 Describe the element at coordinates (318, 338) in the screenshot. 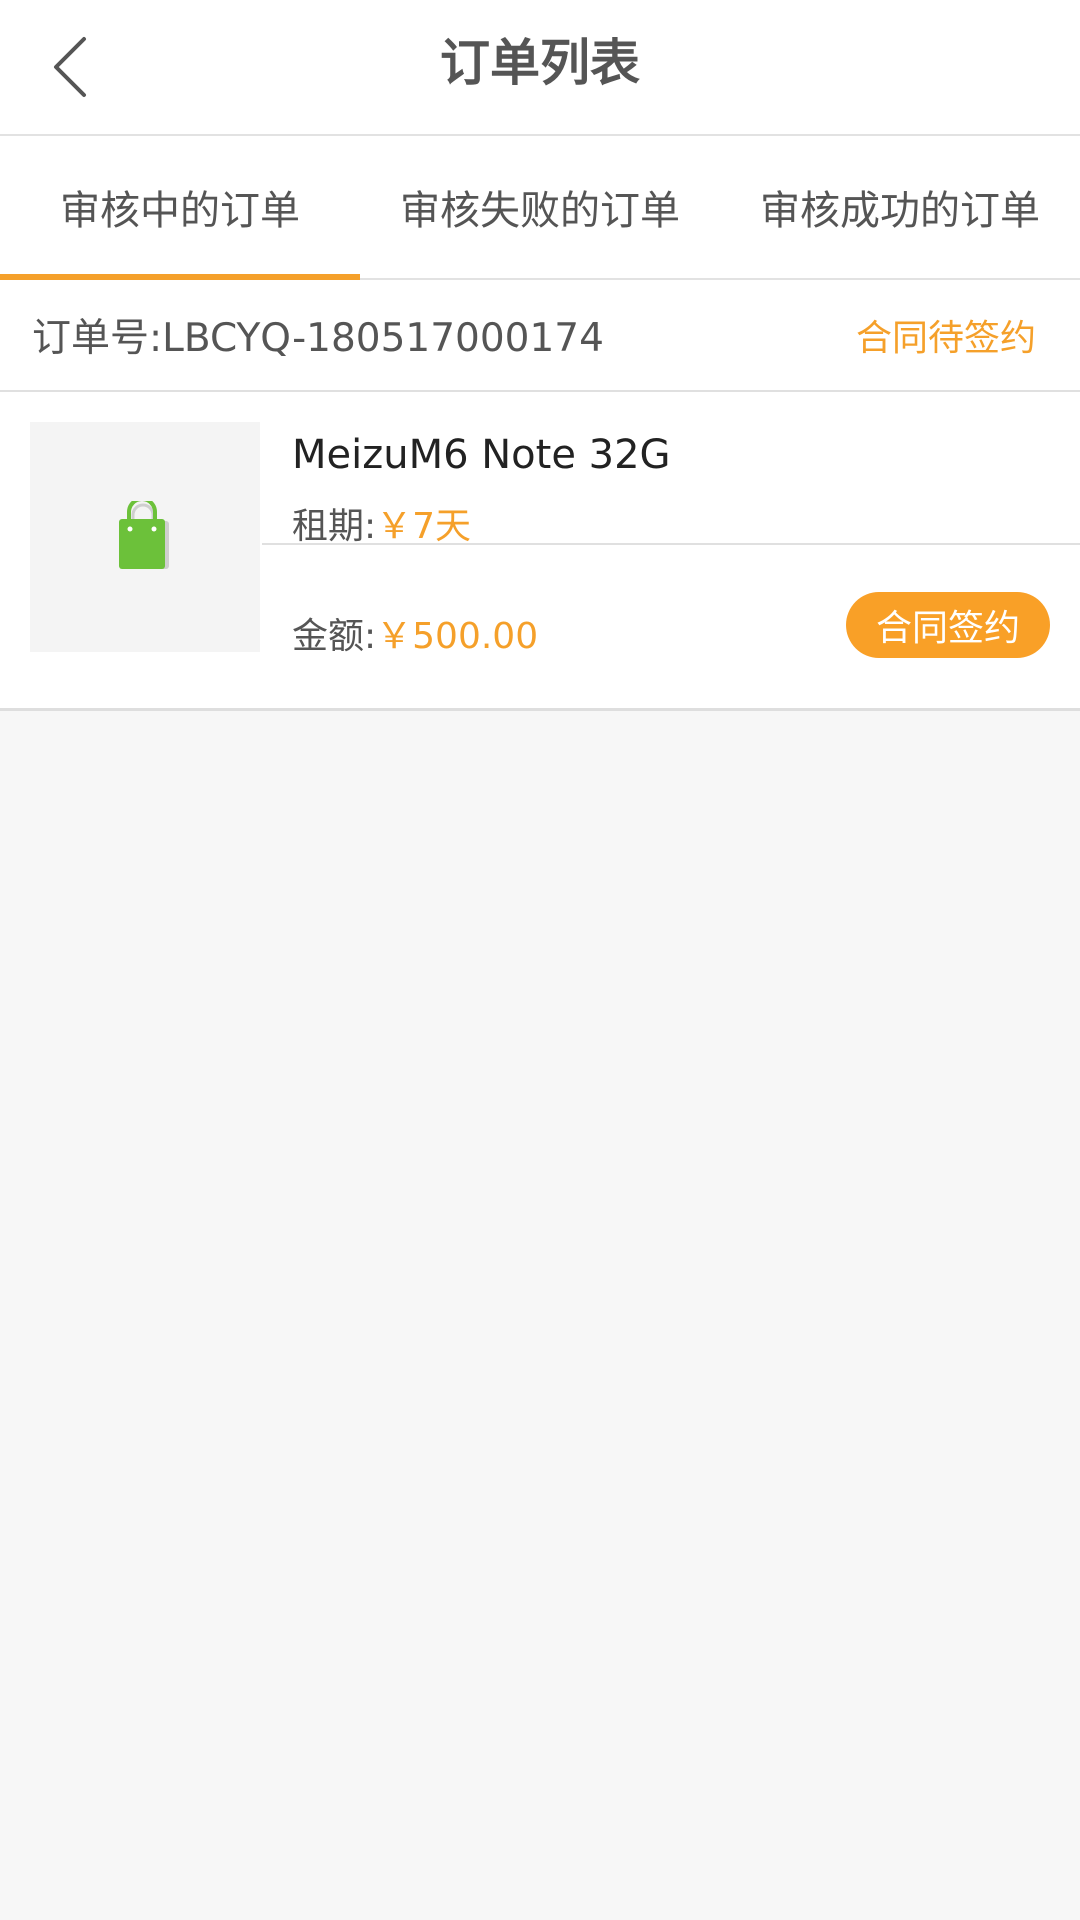

I see `order-number: 订单号:LBCYQ-180517000174` at that location.